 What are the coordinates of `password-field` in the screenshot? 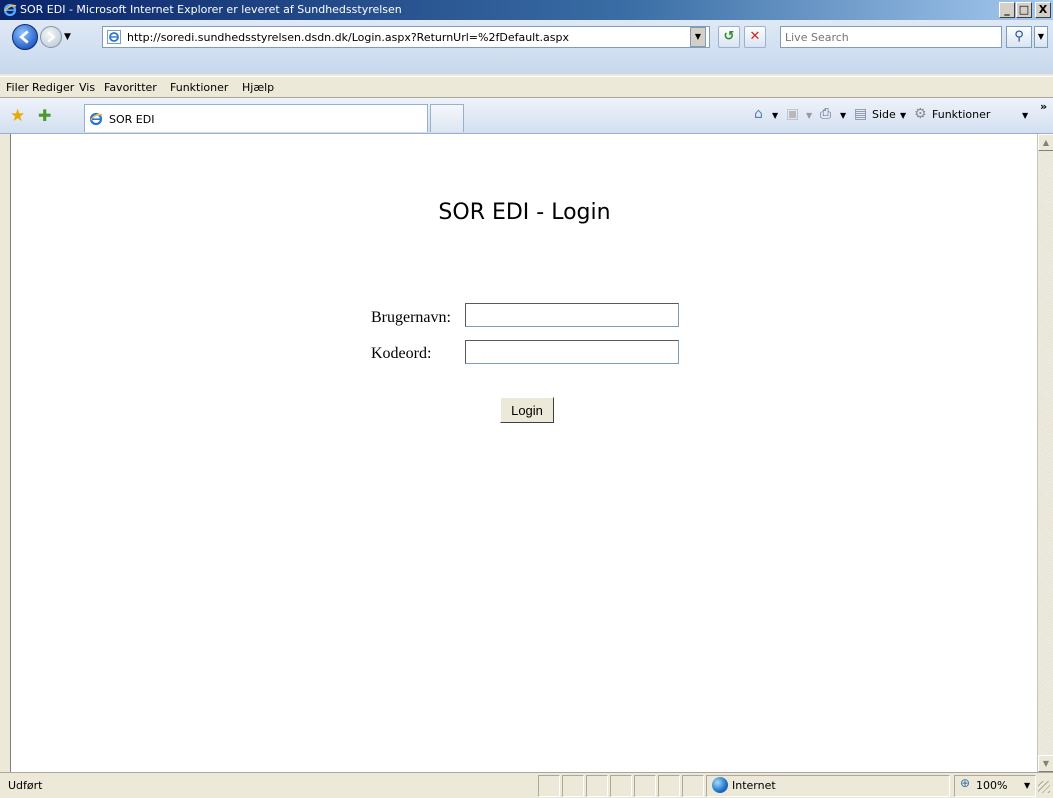 It's located at (572, 352).